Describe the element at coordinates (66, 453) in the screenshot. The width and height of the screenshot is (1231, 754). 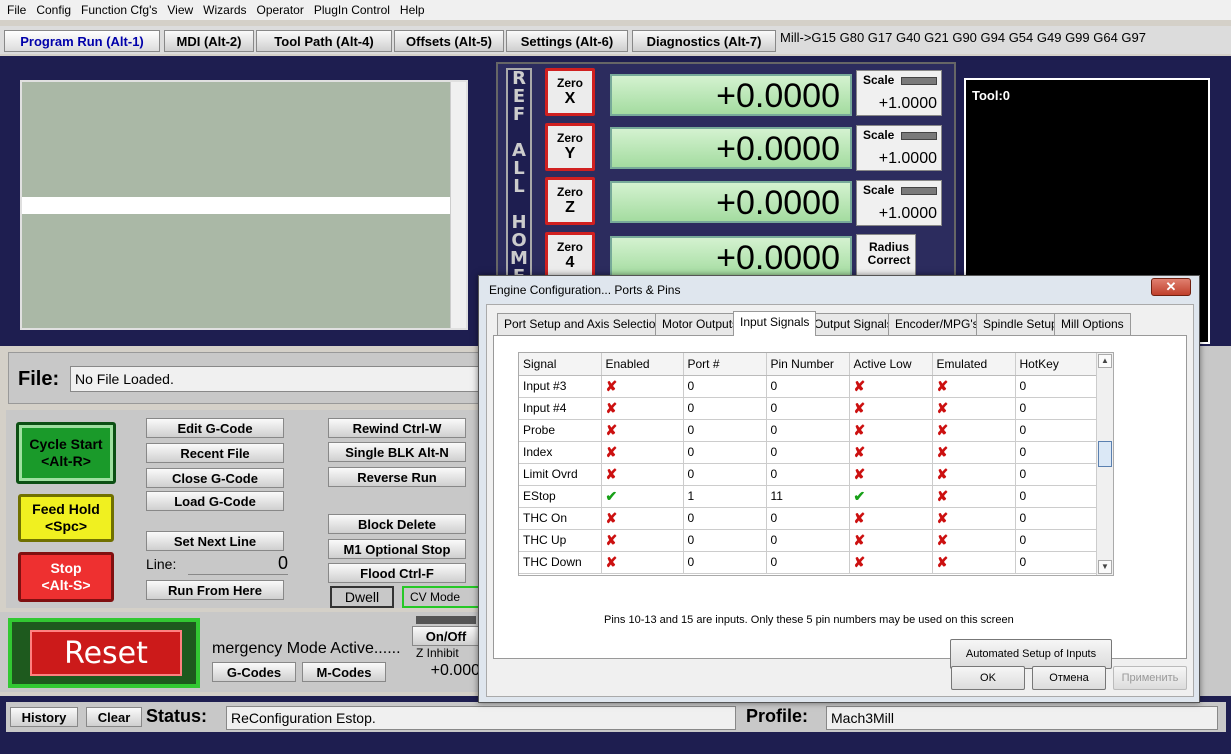
I see `cycle-start-button: Cycle Start <Alt-R>` at that location.